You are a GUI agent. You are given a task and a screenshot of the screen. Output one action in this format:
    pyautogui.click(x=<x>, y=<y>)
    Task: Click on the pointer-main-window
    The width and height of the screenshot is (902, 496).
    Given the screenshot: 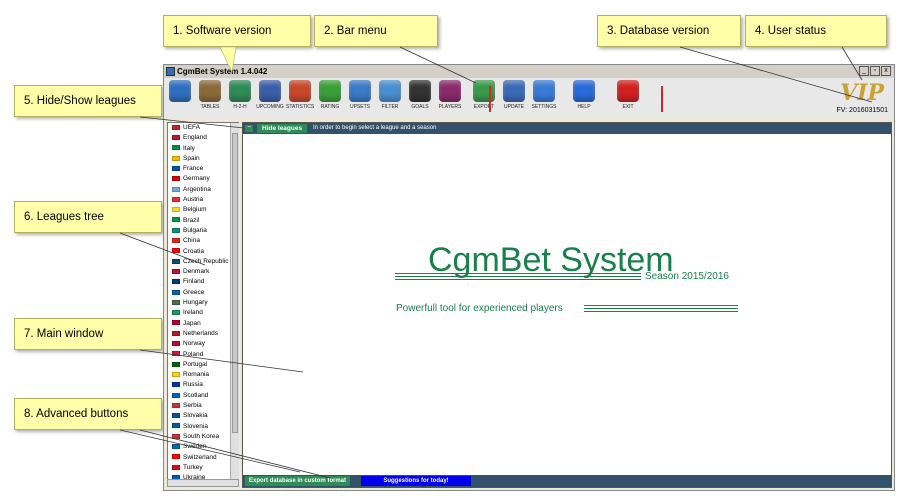 What is the action you would take?
    pyautogui.click(x=221, y=361)
    